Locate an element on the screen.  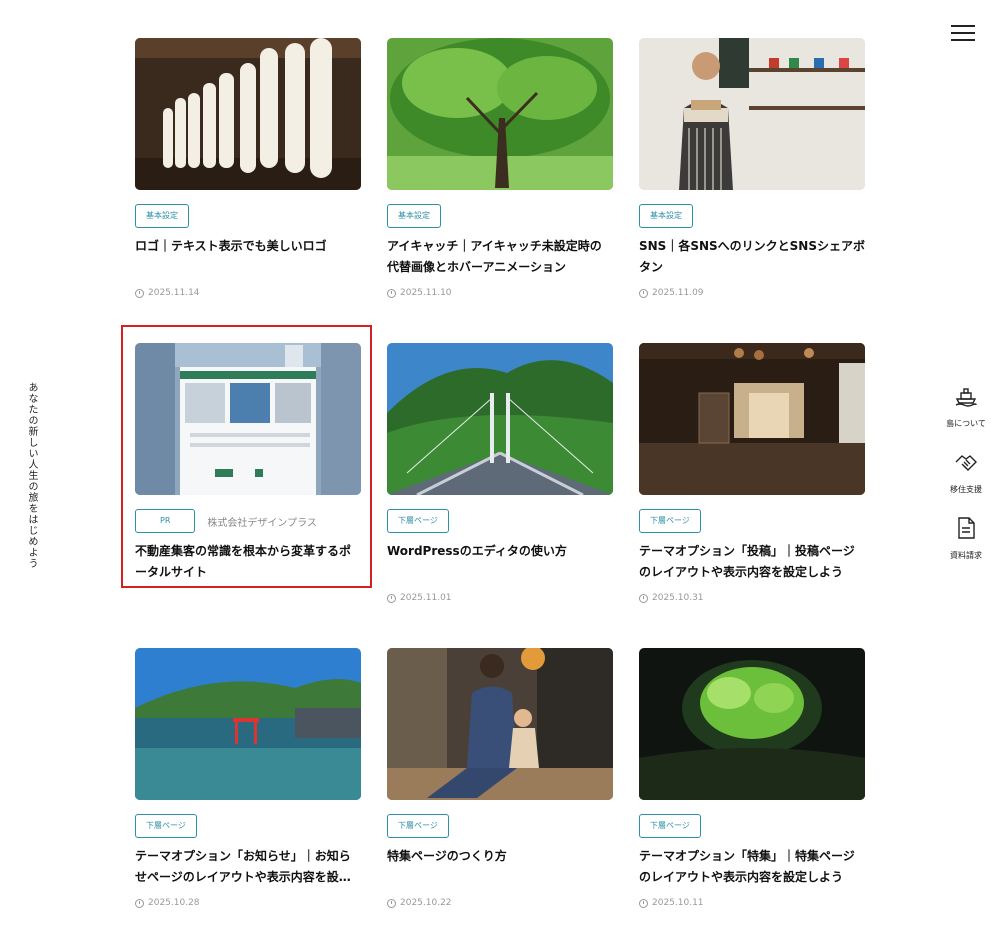
handshake-icon is located at coordinates (966, 463).